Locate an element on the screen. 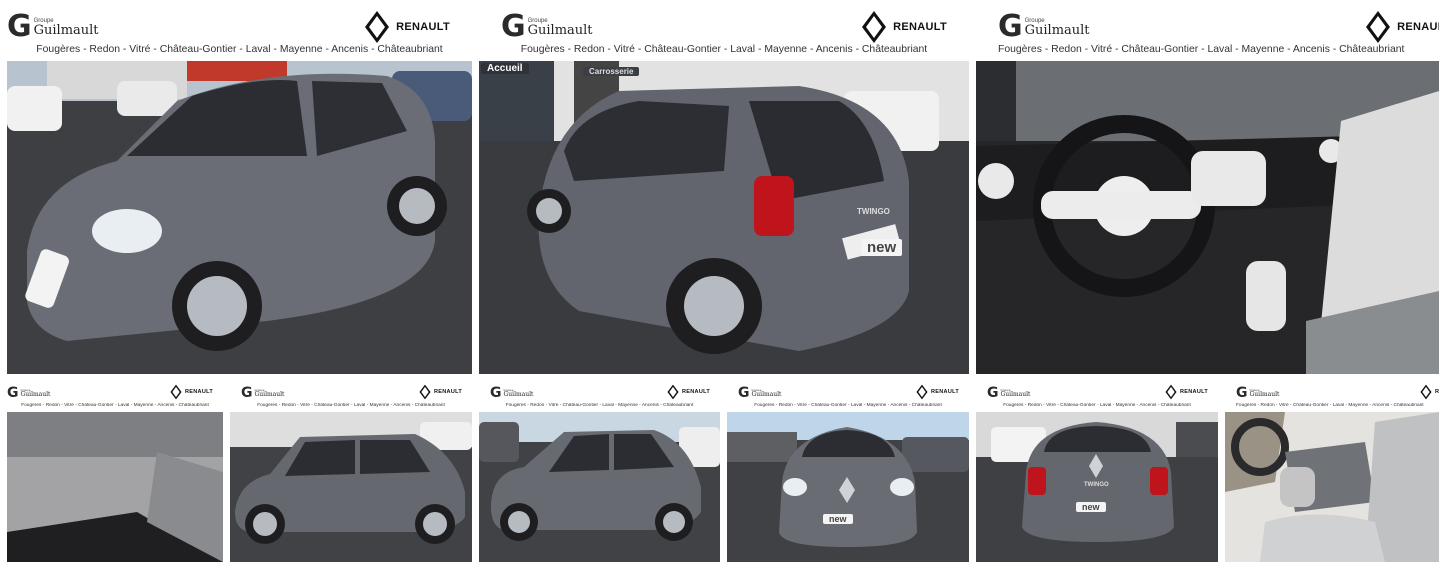 Image resolution: width=1439 pixels, height=562 pixels. photo-boot is located at coordinates (115, 487).